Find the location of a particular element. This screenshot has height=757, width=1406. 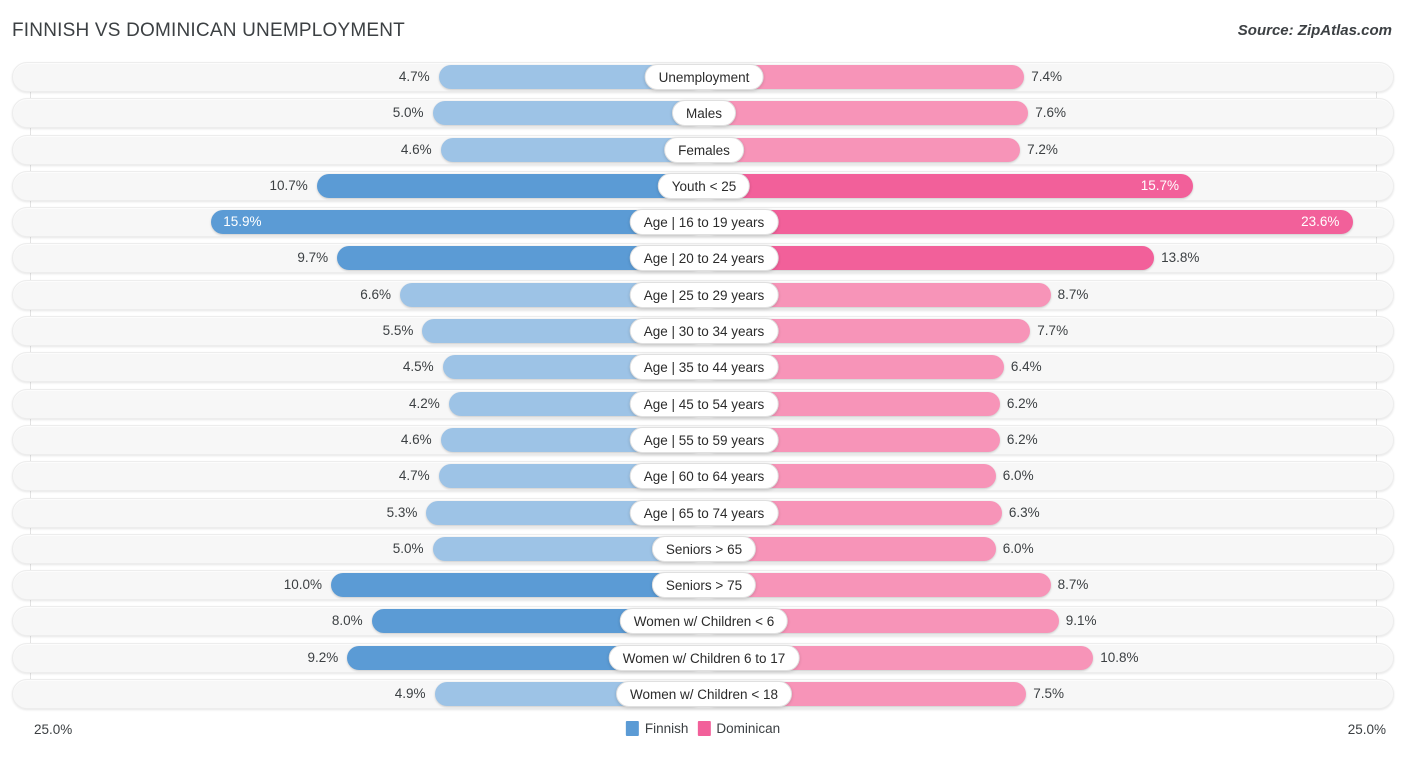

category-label-pill: Age | 25 to 29 years is located at coordinates (704, 294).